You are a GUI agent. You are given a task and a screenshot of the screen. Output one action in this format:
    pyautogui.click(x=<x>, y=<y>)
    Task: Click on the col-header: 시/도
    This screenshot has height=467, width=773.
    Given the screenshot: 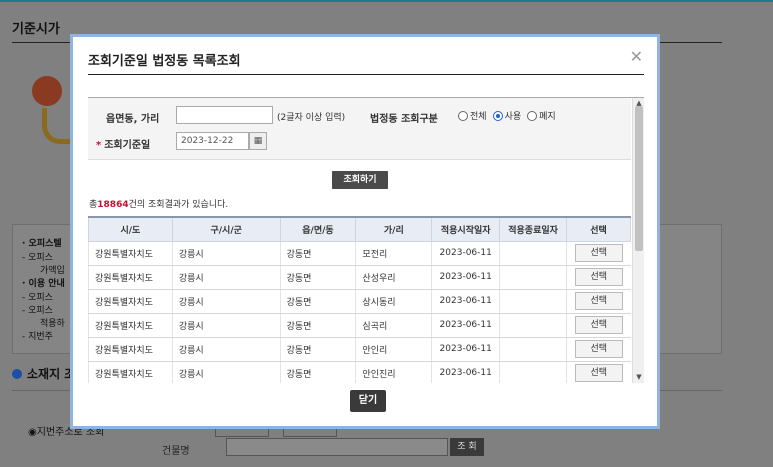 What is the action you would take?
    pyautogui.click(x=130, y=229)
    